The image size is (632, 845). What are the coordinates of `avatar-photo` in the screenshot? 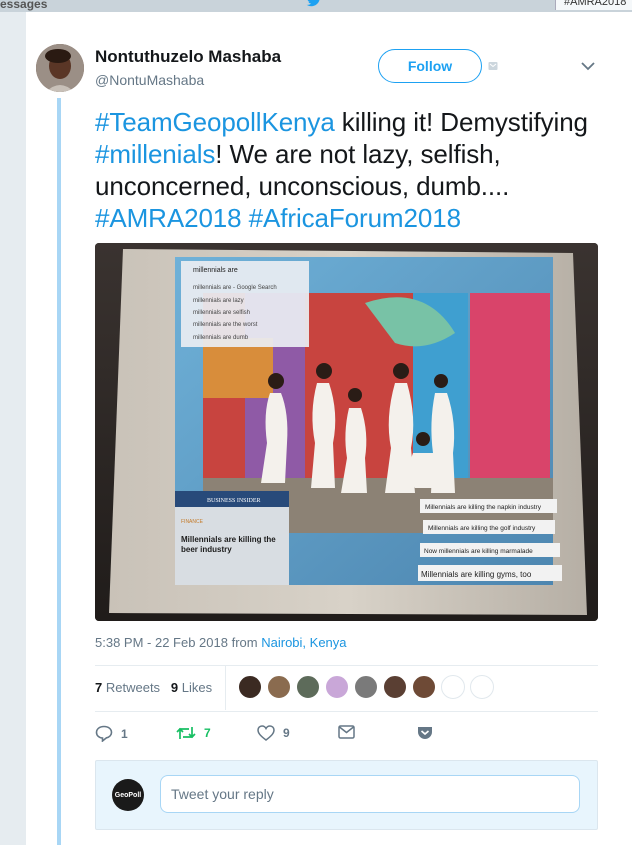 It's located at (60, 68).